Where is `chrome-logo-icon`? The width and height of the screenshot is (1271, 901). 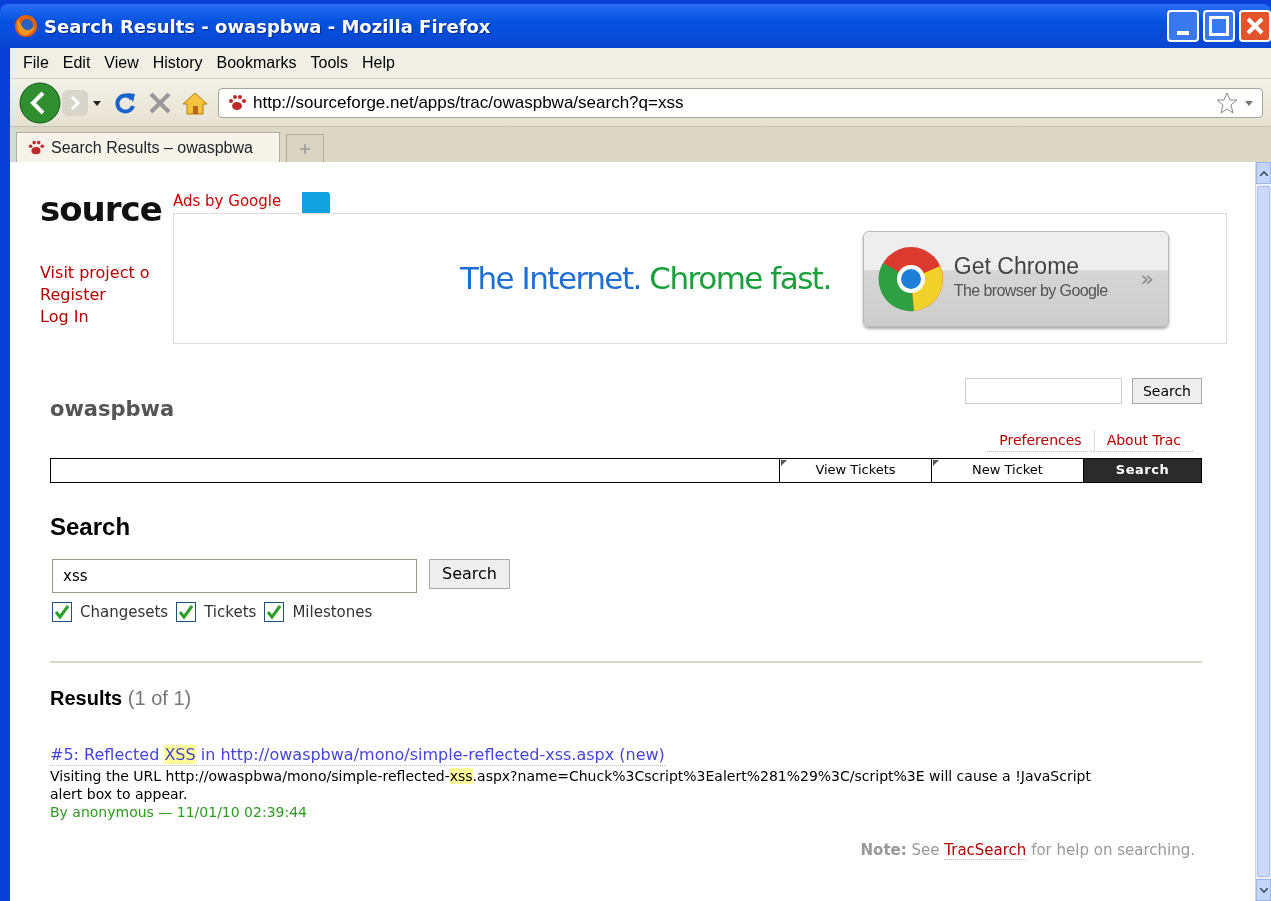 chrome-logo-icon is located at coordinates (910, 278).